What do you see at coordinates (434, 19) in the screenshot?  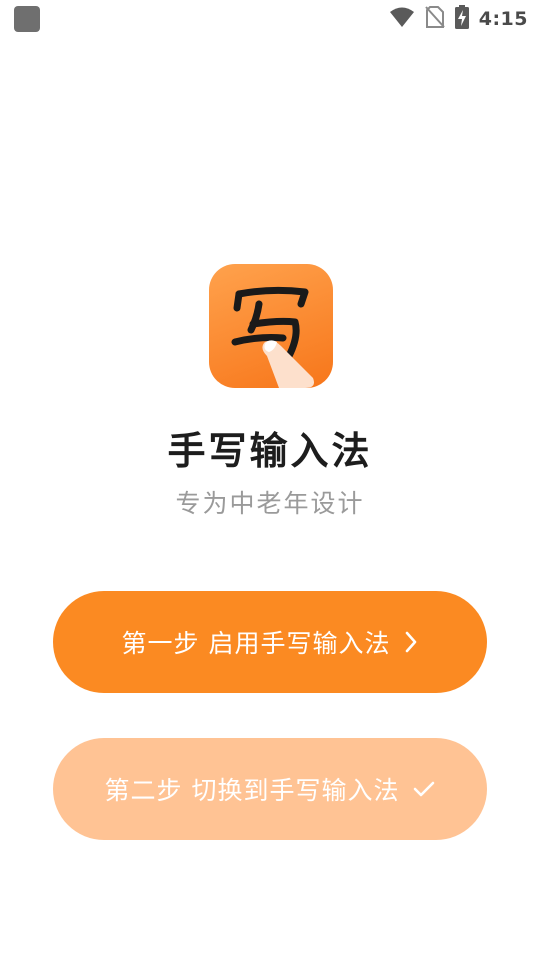 I see `no-sim-icon` at bounding box center [434, 19].